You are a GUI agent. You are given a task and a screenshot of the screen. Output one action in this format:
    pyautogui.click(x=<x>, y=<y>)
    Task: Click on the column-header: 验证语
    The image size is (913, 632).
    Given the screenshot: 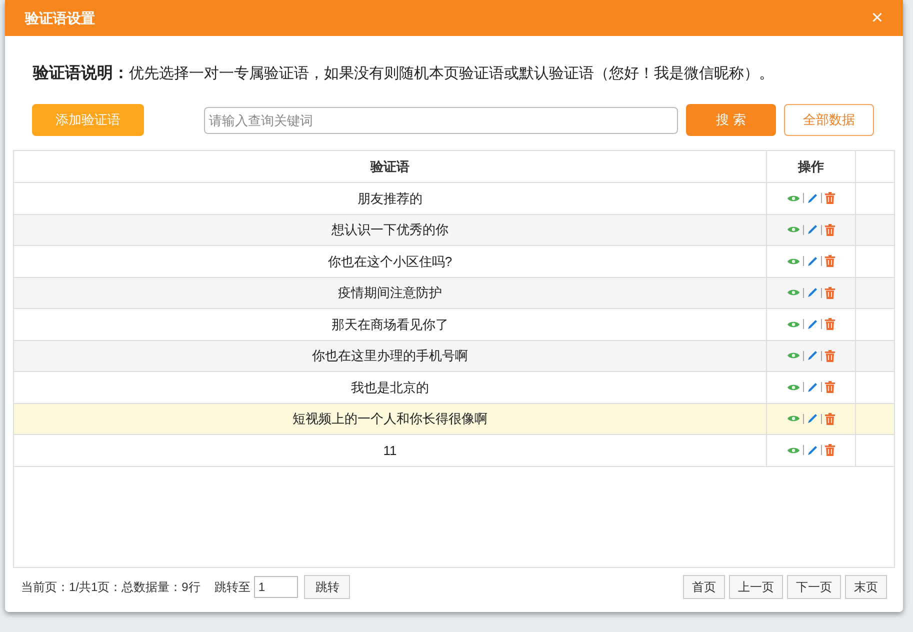 What is the action you would take?
    pyautogui.click(x=390, y=166)
    